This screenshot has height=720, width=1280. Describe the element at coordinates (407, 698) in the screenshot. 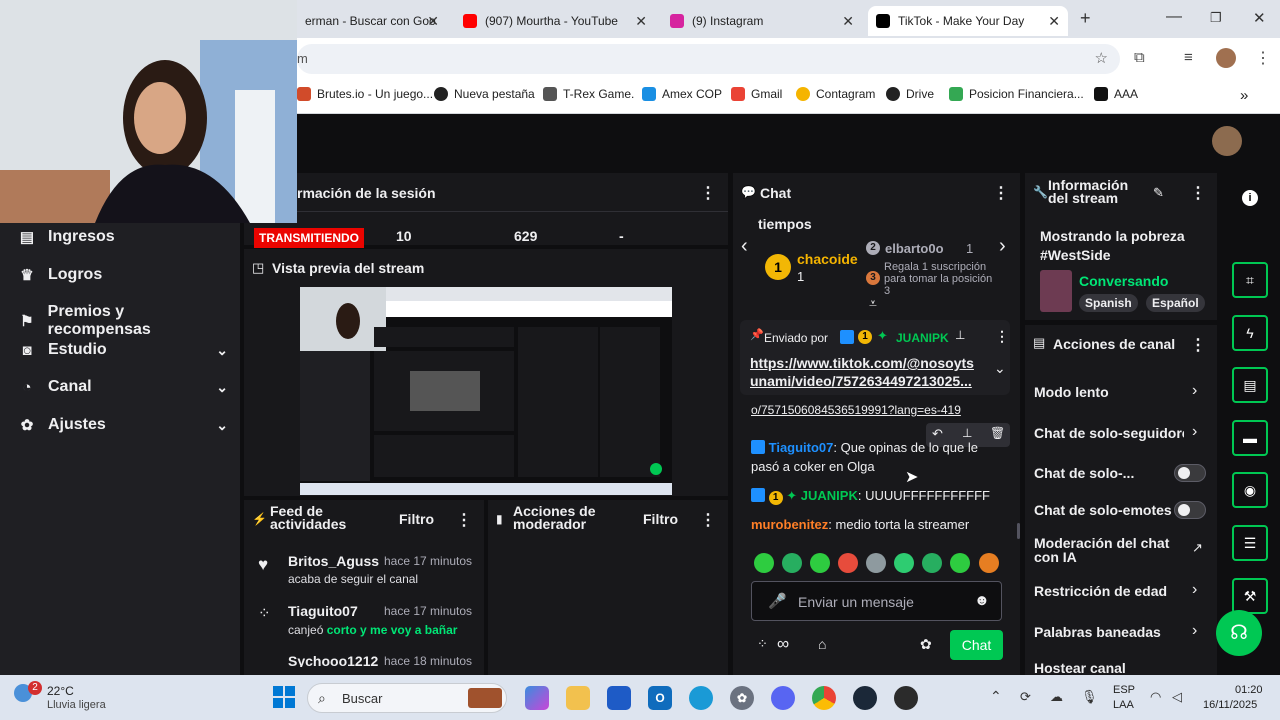

I see `taskbar-search: ⌕ Buscar` at that location.